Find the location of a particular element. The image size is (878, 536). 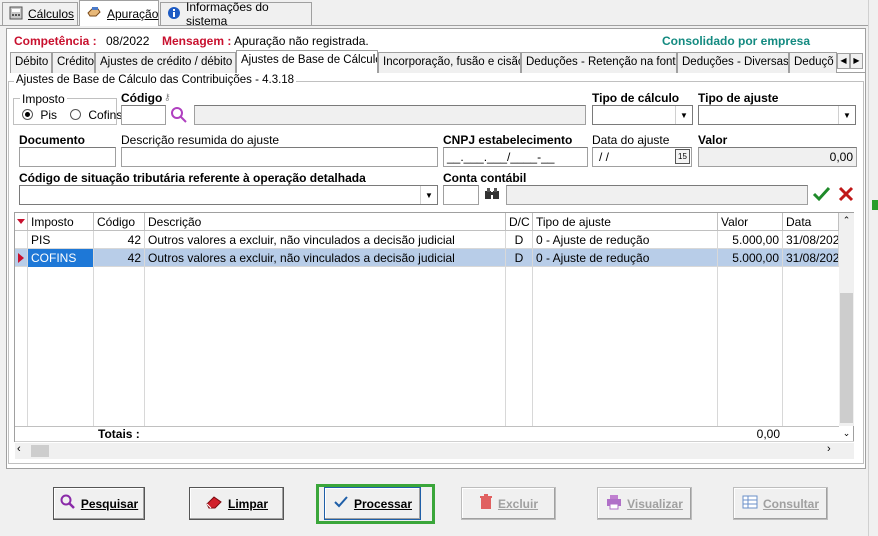

cst-select: ▼ is located at coordinates (228, 195).